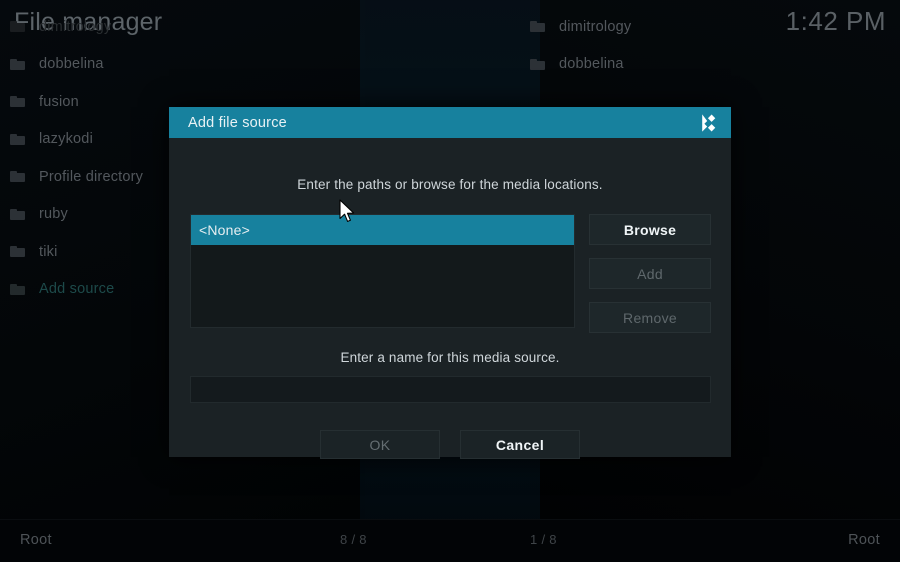 The width and height of the screenshot is (900, 562). Describe the element at coordinates (66, 139) in the screenshot. I see `list-item-label: lazykodi` at that location.